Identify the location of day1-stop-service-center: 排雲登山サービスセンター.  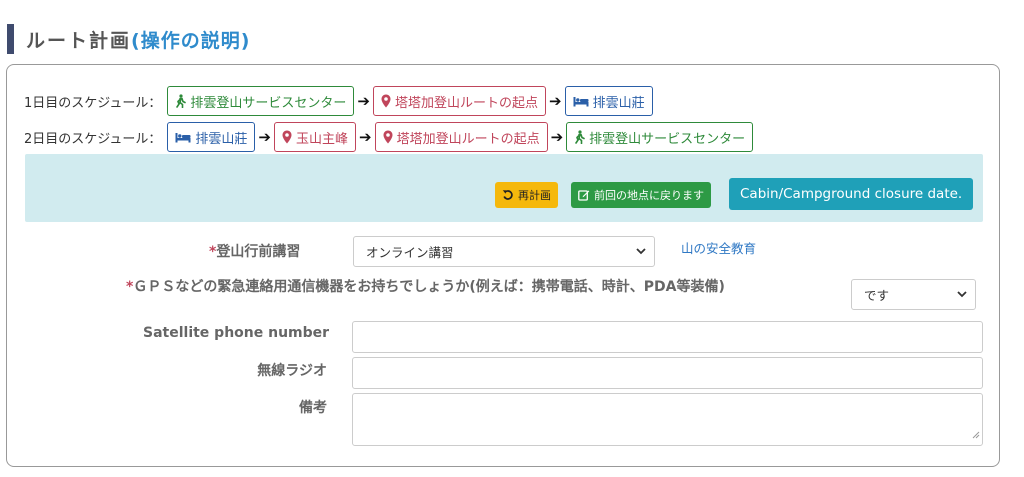
(261, 101).